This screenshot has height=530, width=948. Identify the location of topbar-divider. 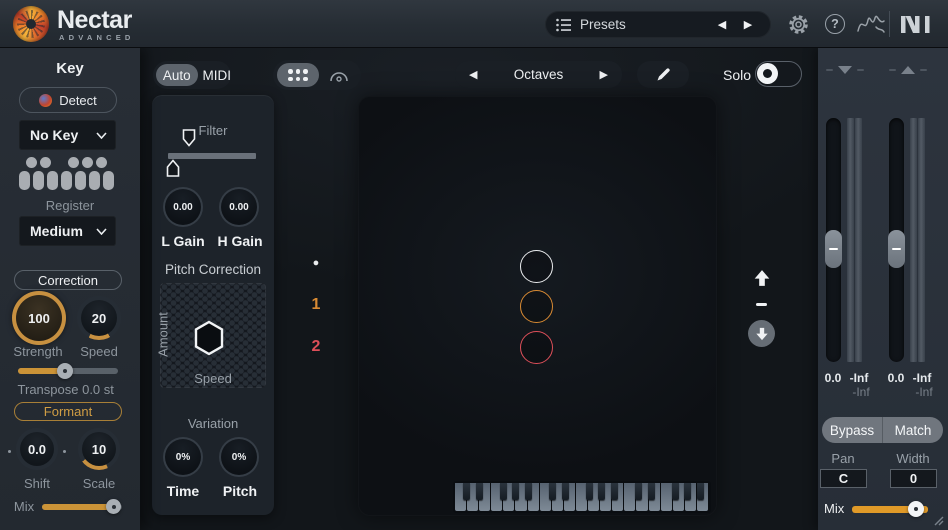
(889, 24).